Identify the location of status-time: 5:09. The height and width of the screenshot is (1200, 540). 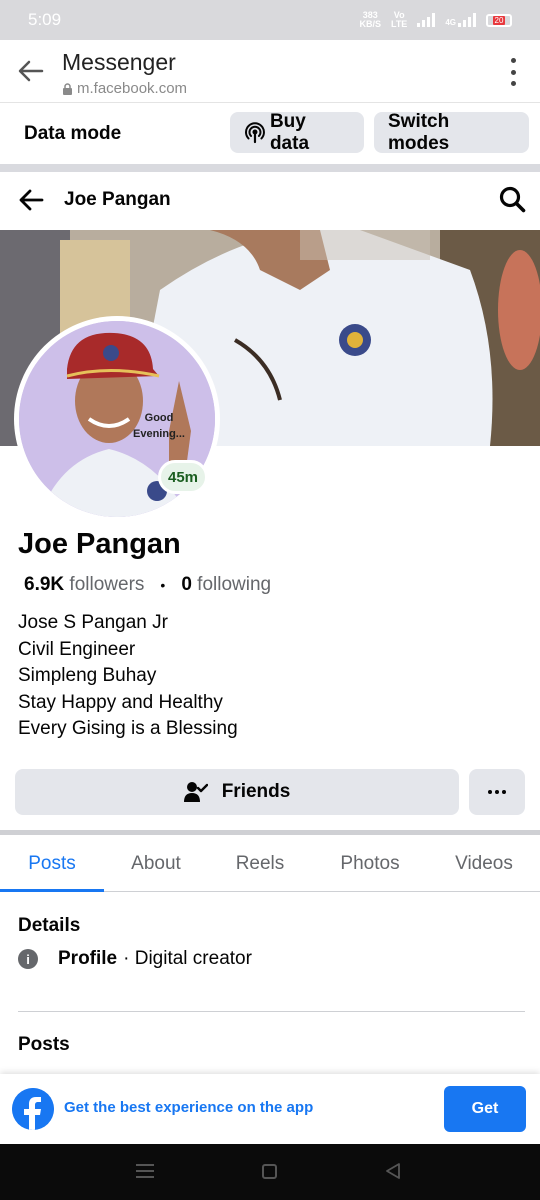
(45, 19).